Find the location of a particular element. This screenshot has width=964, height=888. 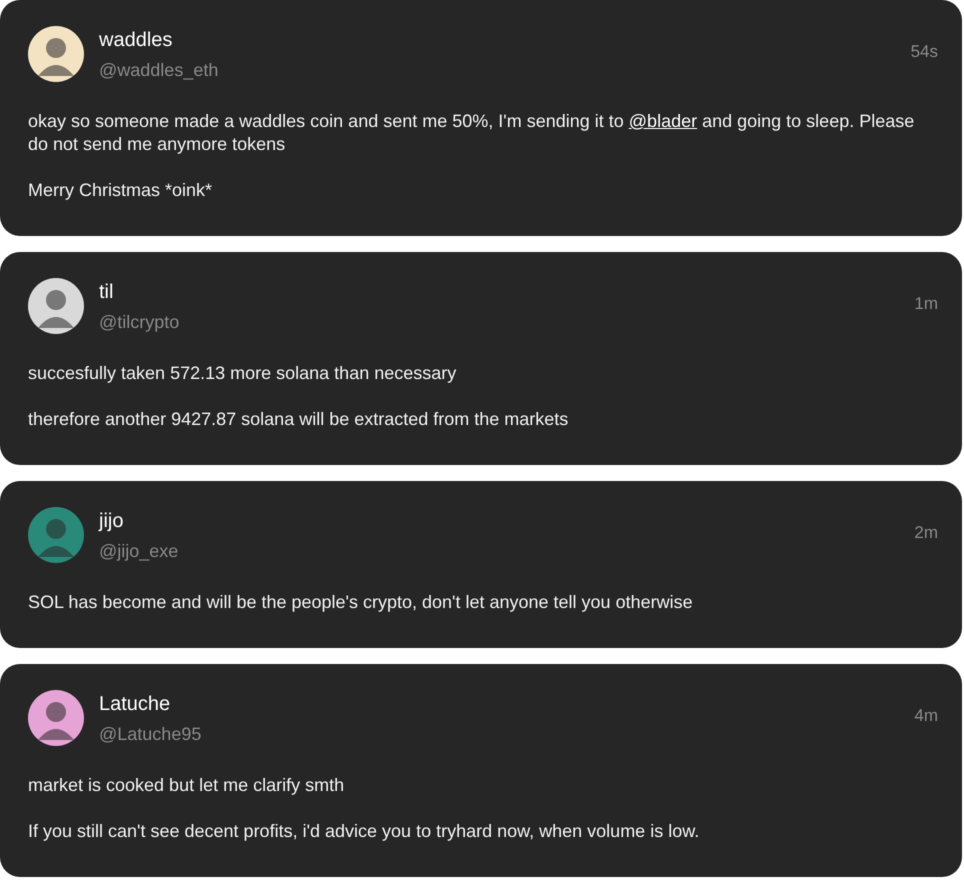

user-name: Latuche is located at coordinates (134, 704).